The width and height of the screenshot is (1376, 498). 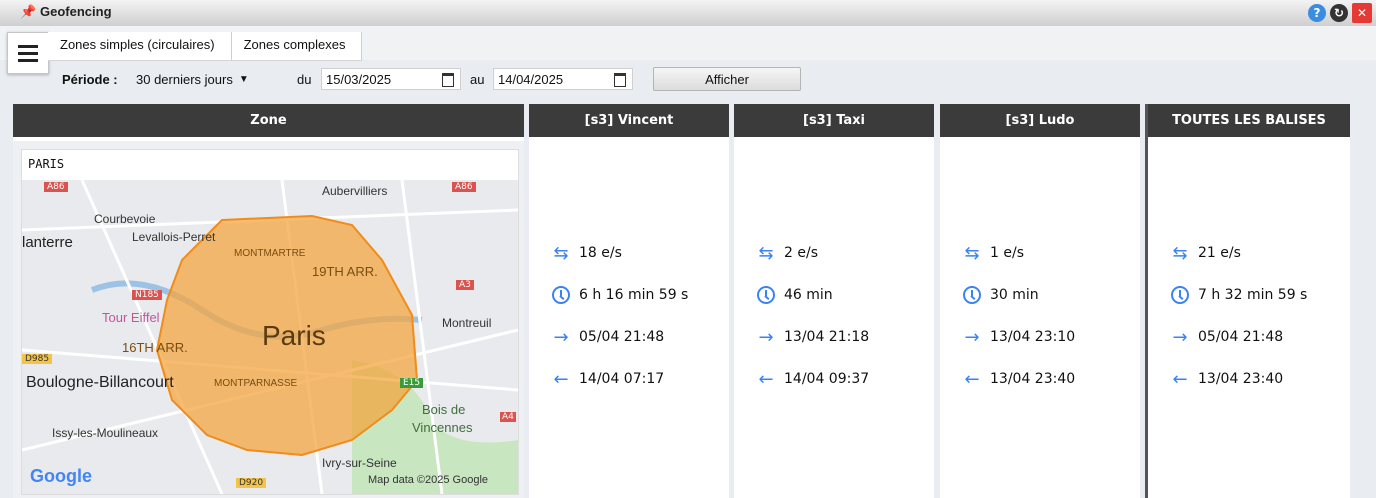 What do you see at coordinates (1007, 253) in the screenshot?
I see `entries-value: 1 e/s` at bounding box center [1007, 253].